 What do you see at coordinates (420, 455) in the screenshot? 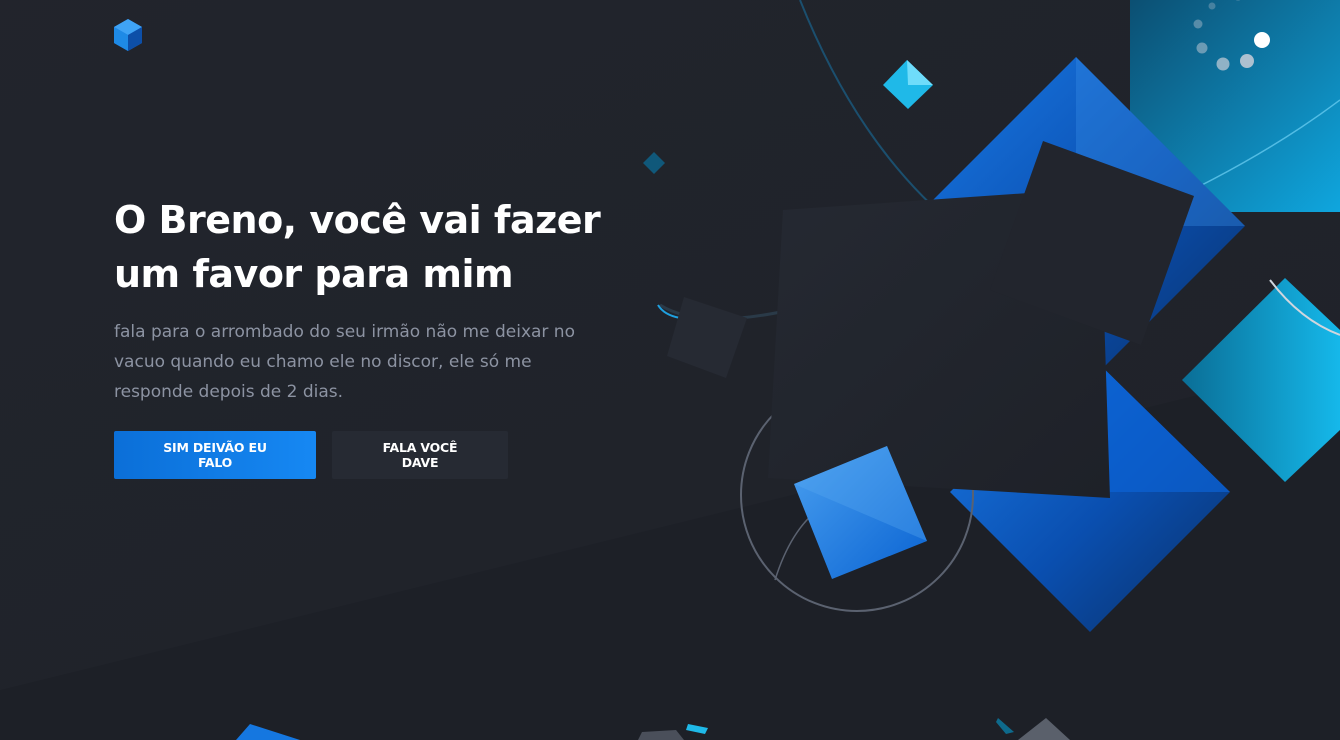
I see `secondary-cta-button: Fala você Dave` at bounding box center [420, 455].